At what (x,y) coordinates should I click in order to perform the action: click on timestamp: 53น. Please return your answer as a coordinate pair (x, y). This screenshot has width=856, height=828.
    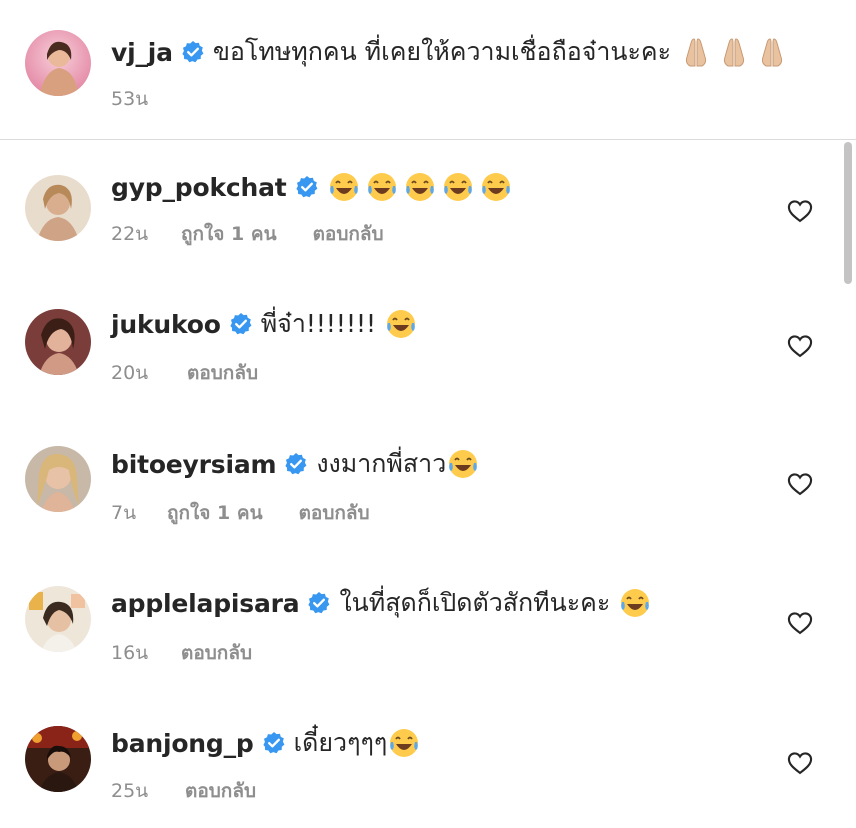
    Looking at the image, I should click on (130, 99).